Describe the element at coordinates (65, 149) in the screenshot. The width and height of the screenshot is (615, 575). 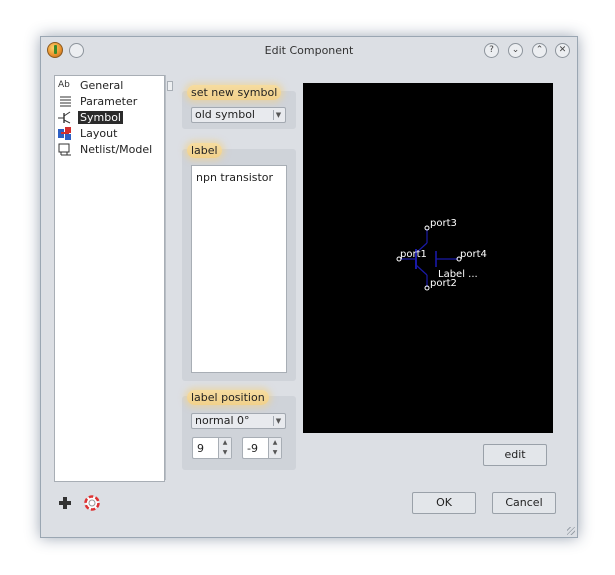
I see `netlist-icon` at that location.